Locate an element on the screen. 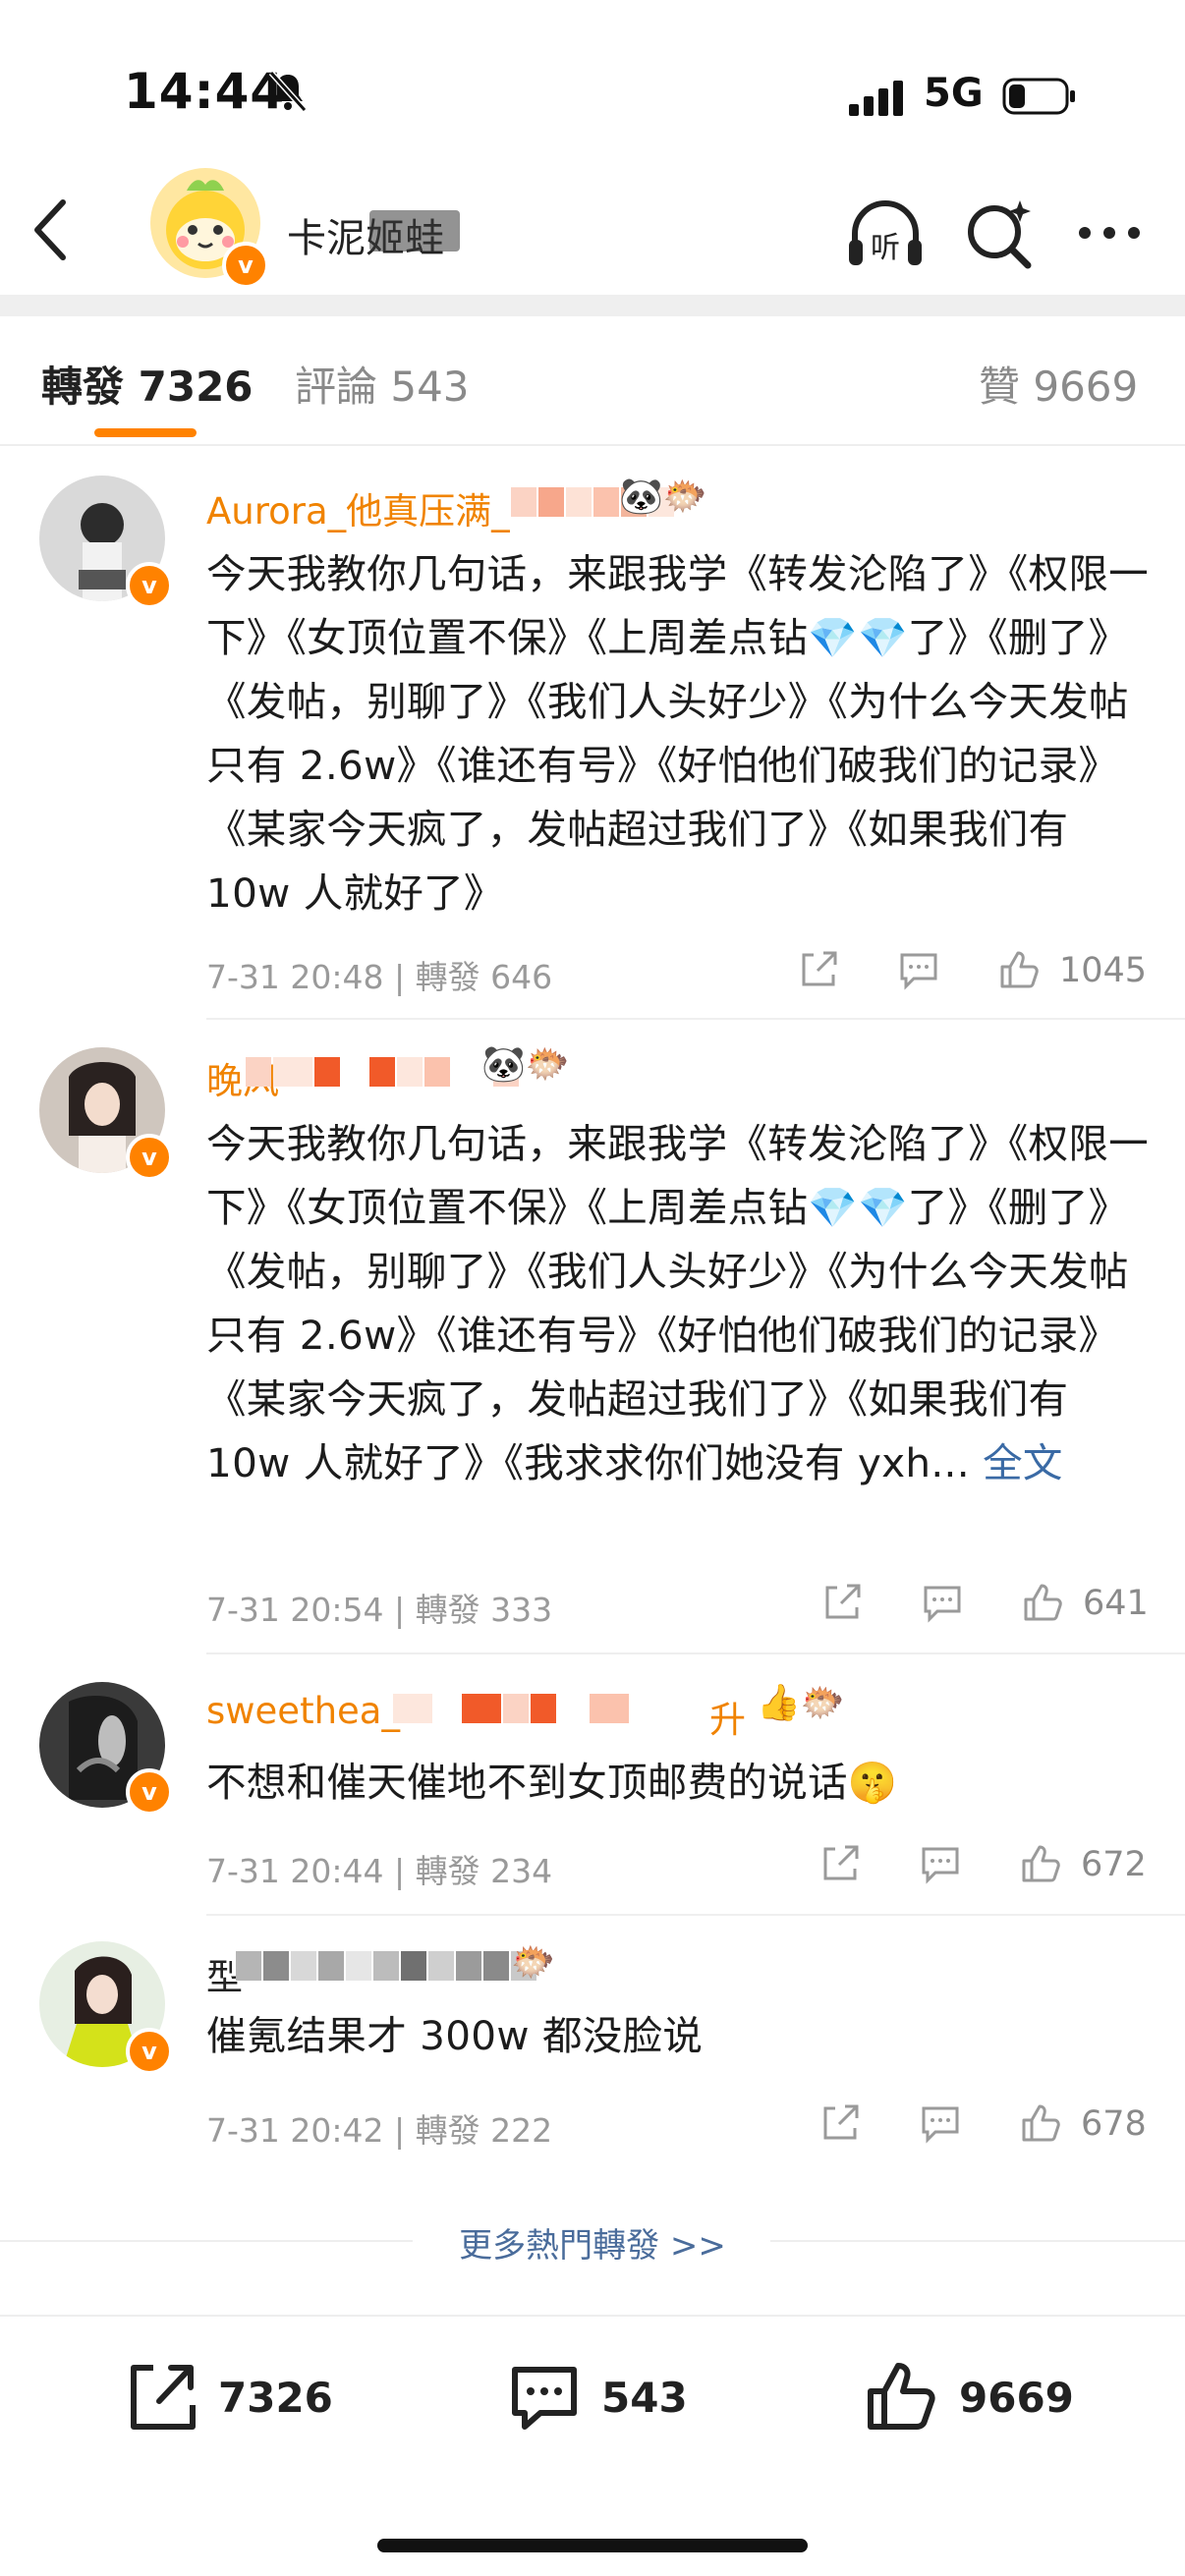  search-icon is located at coordinates (1000, 232).